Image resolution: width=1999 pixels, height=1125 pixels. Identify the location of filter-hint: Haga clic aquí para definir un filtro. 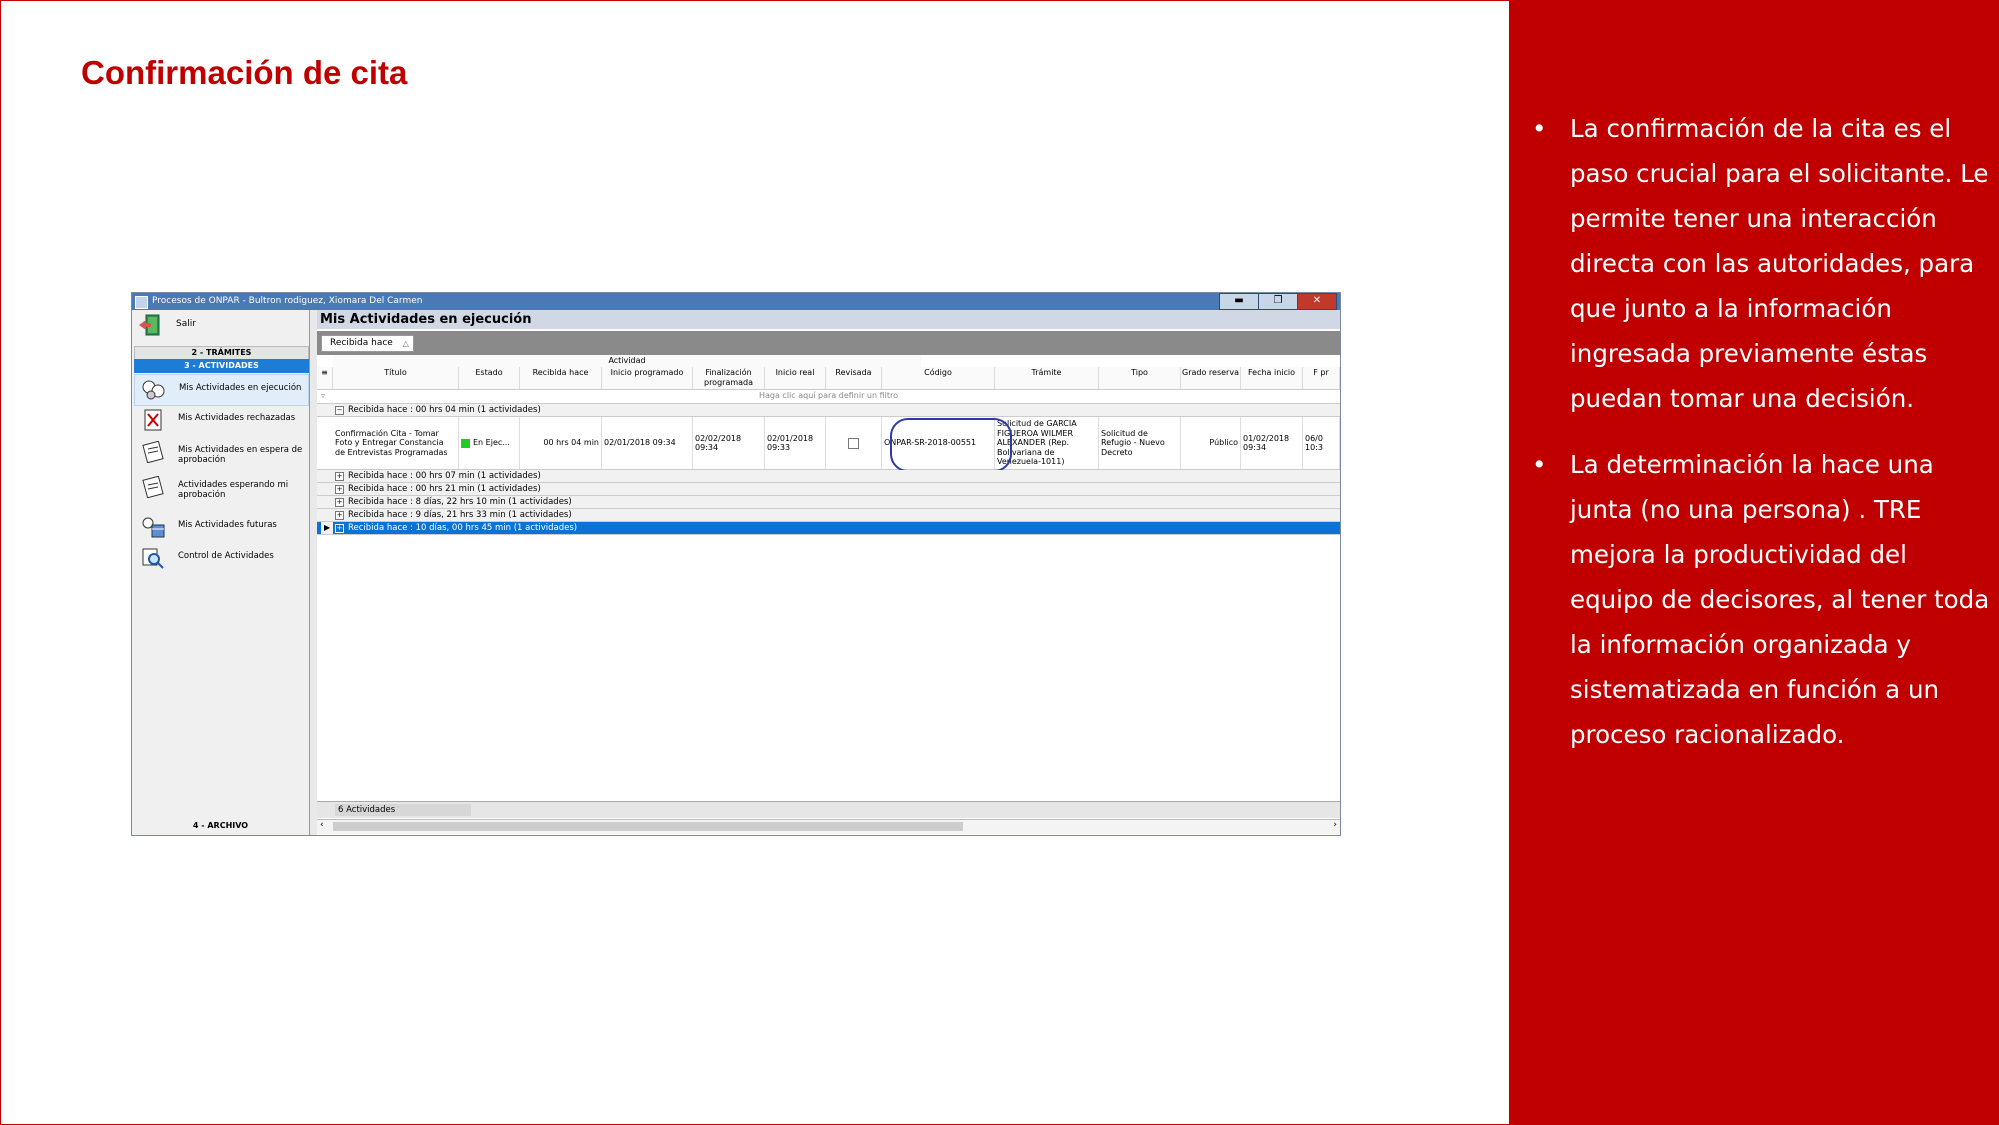
(828, 395).